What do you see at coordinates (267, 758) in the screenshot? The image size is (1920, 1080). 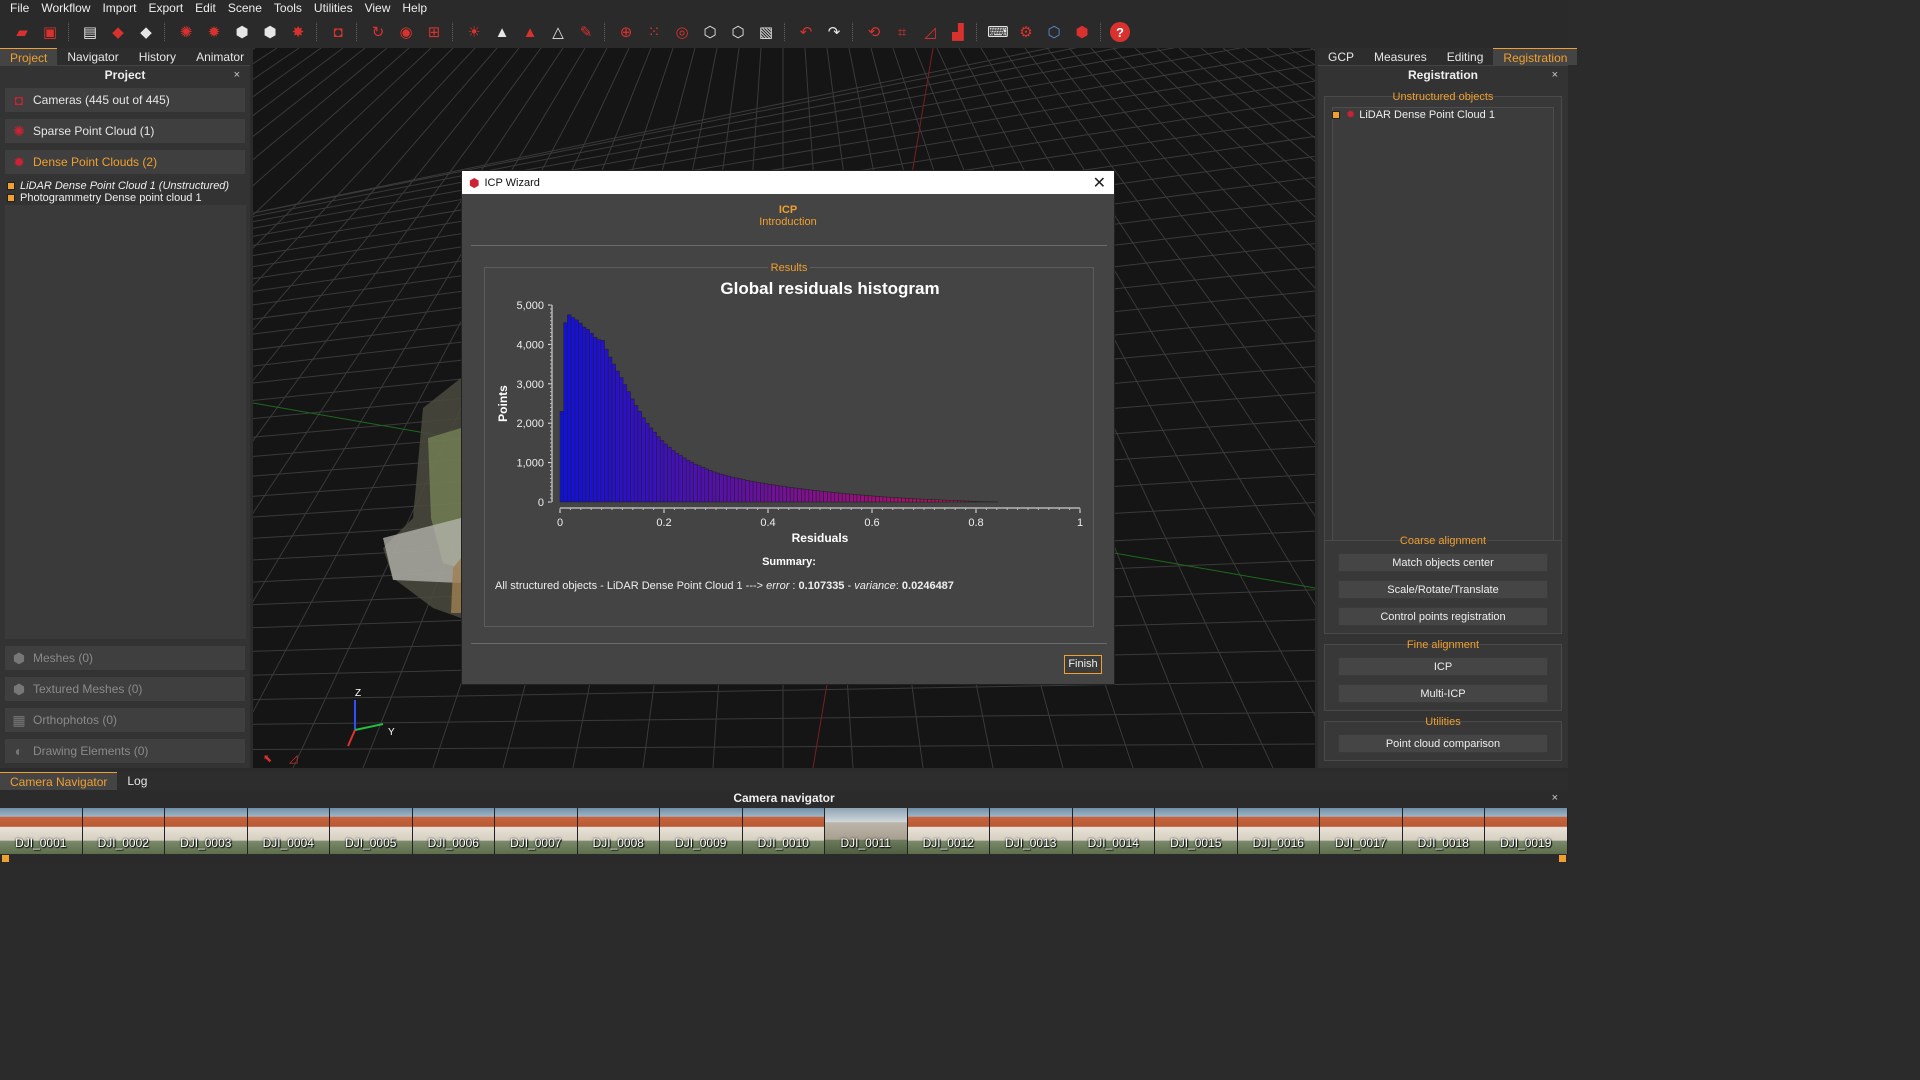 I see `cursor-tool-icon: ⬉` at bounding box center [267, 758].